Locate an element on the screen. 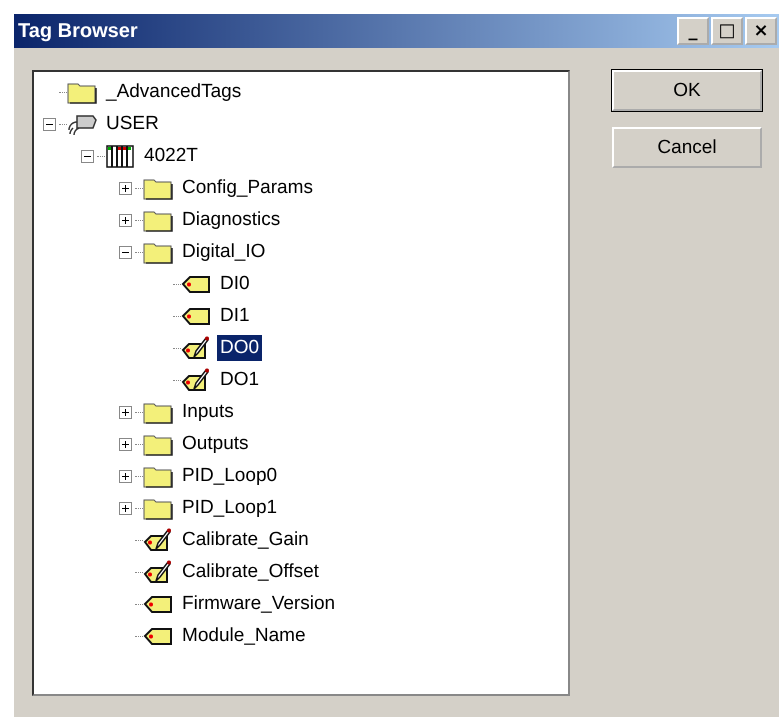  minimize-button: _ is located at coordinates (693, 31).